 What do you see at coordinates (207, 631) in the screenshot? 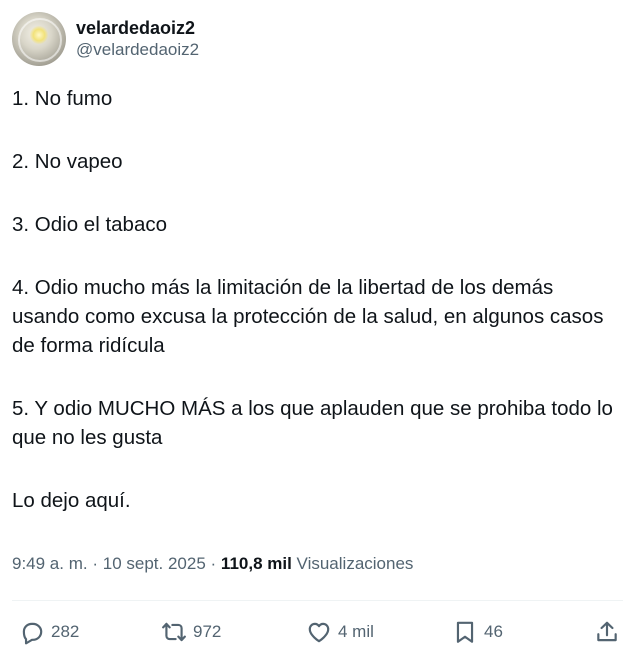
I see `retweet-count: 972` at bounding box center [207, 631].